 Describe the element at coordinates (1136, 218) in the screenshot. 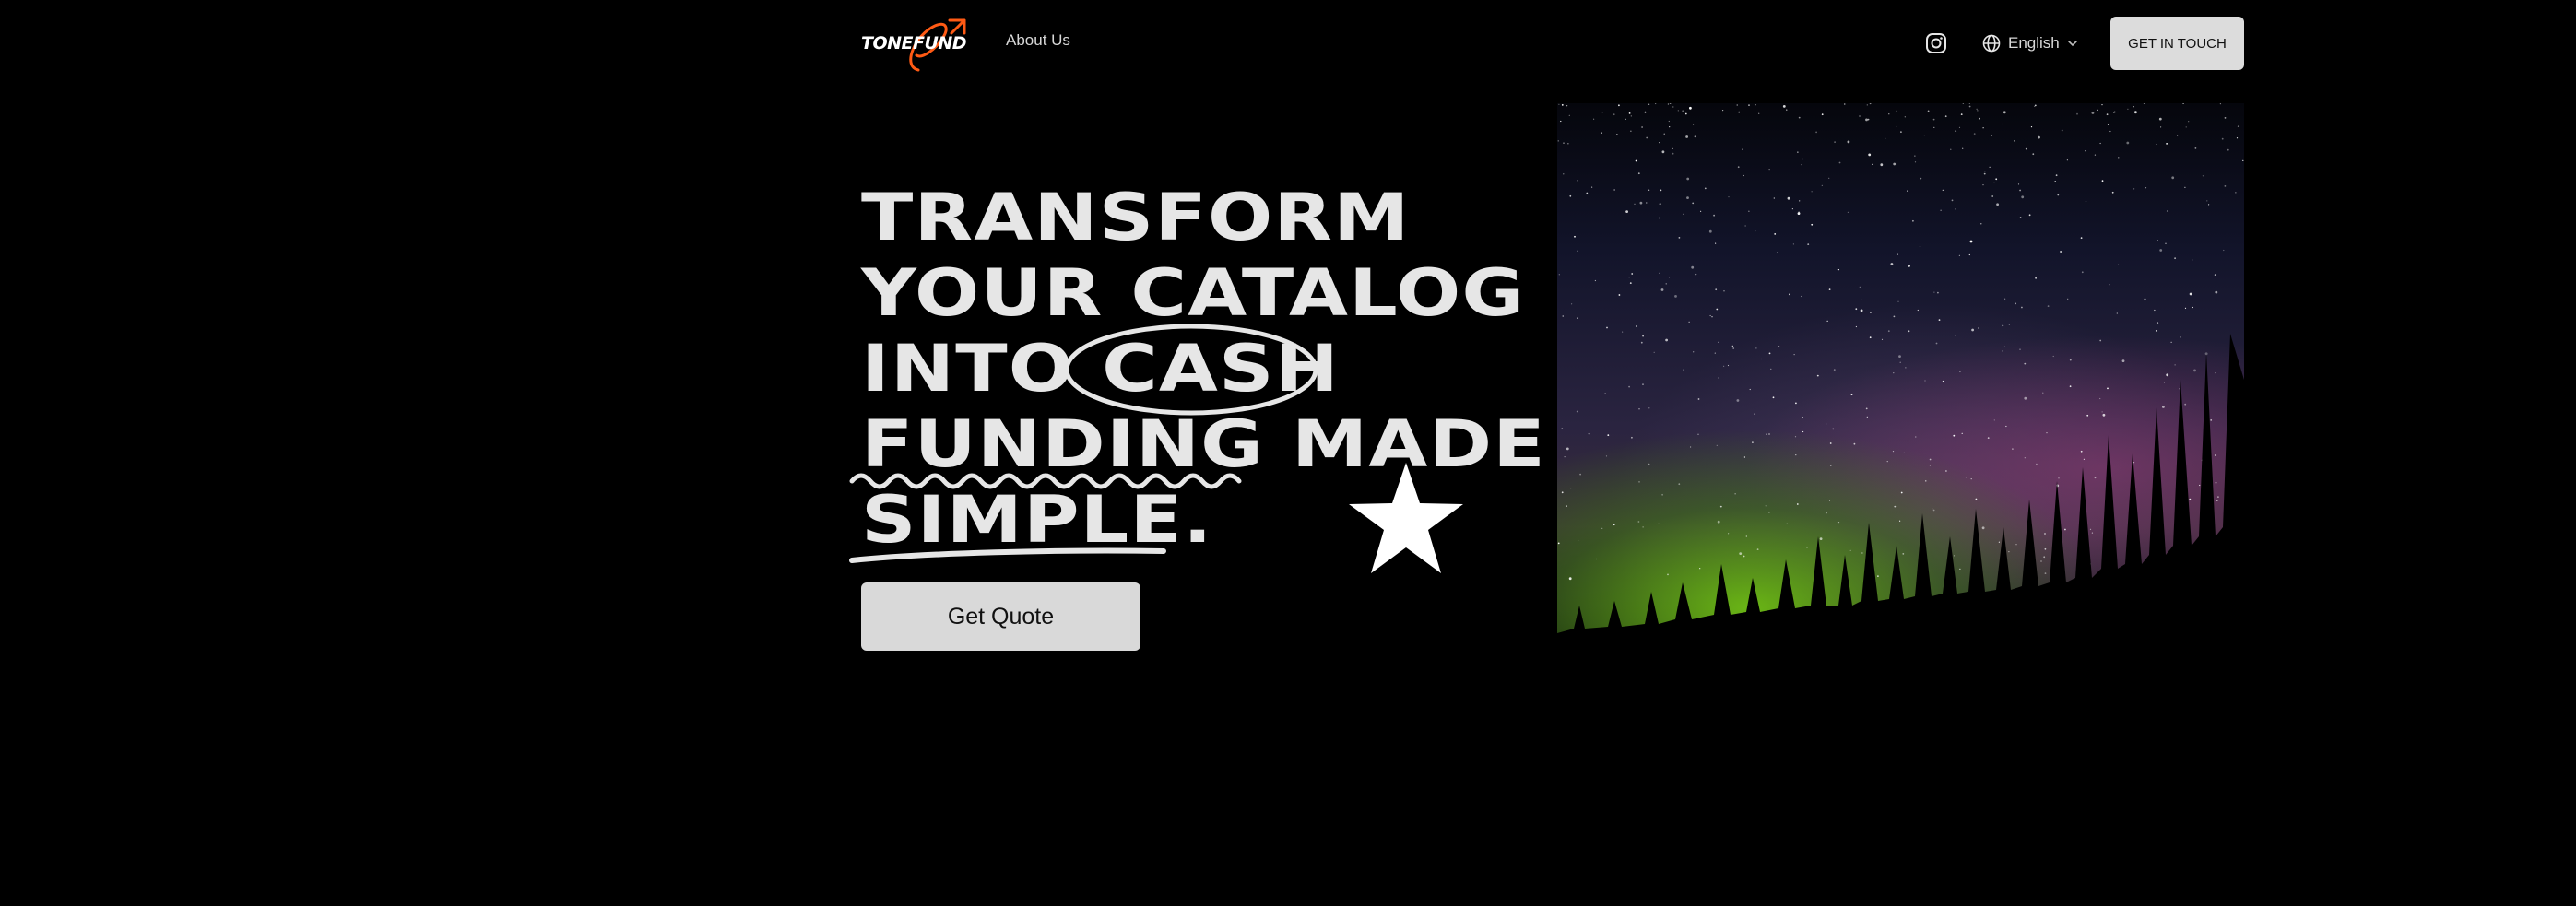

I see `headline-line-1: TRANSFORM` at that location.